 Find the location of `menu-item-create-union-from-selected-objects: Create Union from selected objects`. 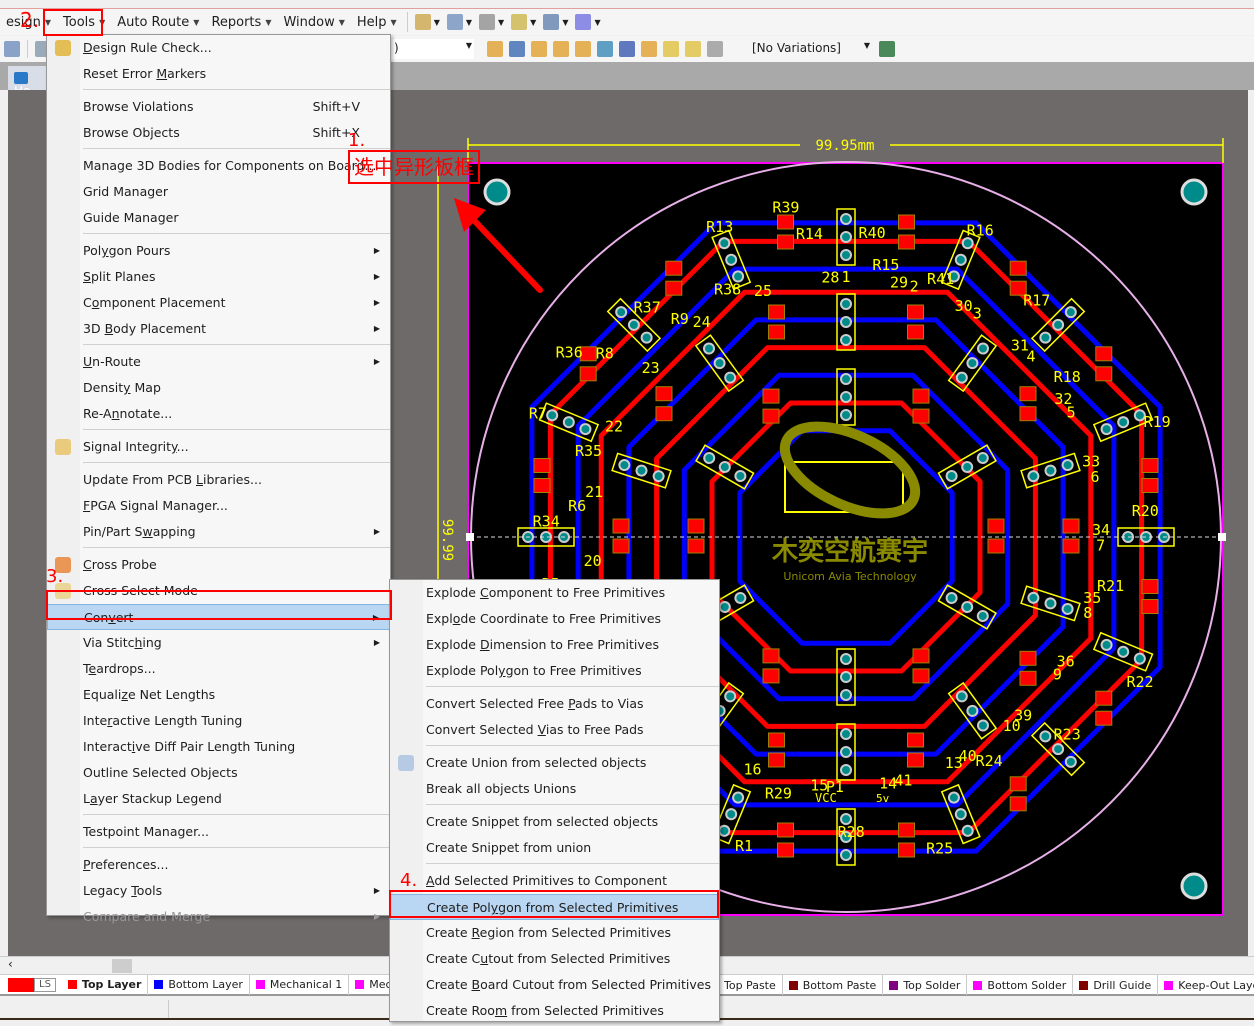

menu-item-create-union-from-selected-objects: Create Union from selected objects is located at coordinates (554, 763).